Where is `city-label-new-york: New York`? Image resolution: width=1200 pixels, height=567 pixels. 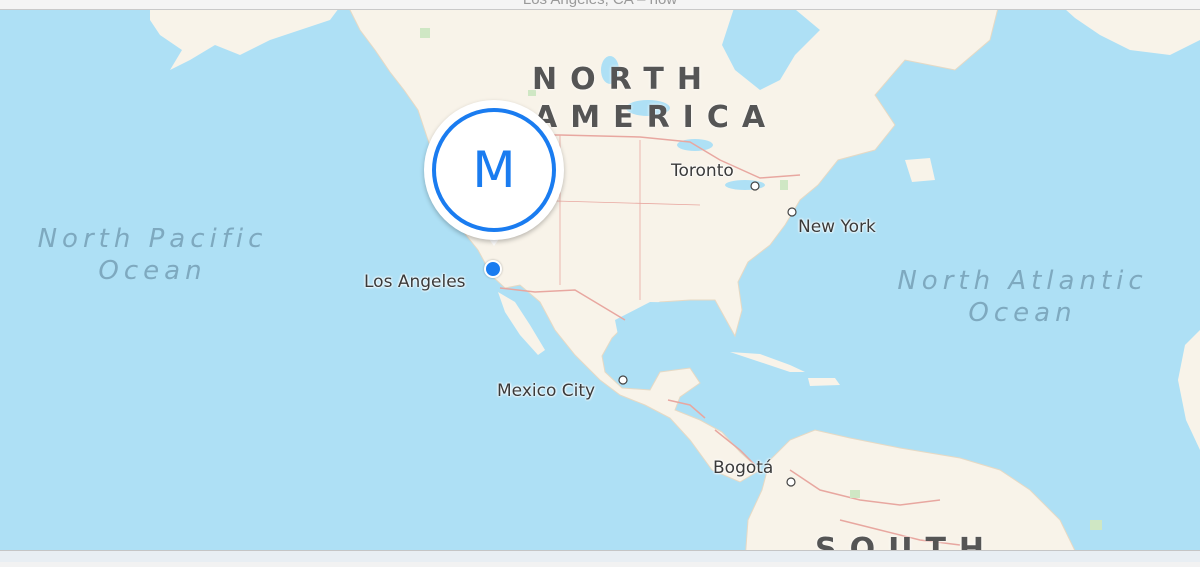
city-label-new-york: New York is located at coordinates (837, 227).